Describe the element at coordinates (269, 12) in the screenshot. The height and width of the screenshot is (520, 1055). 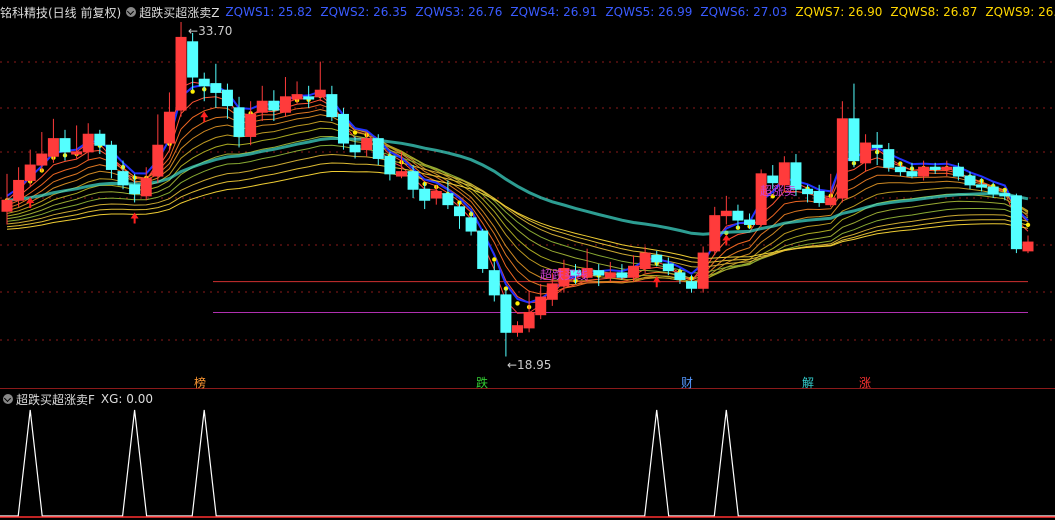
I see `zqws-label-1: ZQWS1: 25.82` at that location.